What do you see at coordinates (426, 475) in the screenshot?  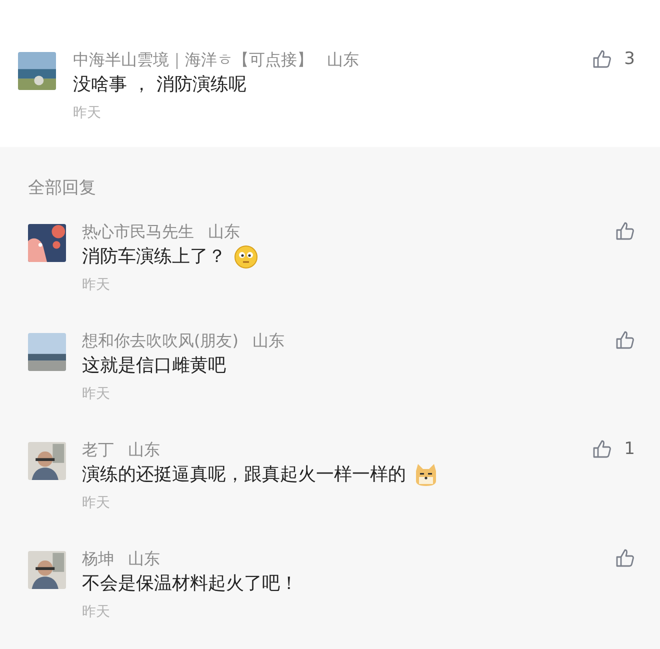 I see `dog-face-icon` at bounding box center [426, 475].